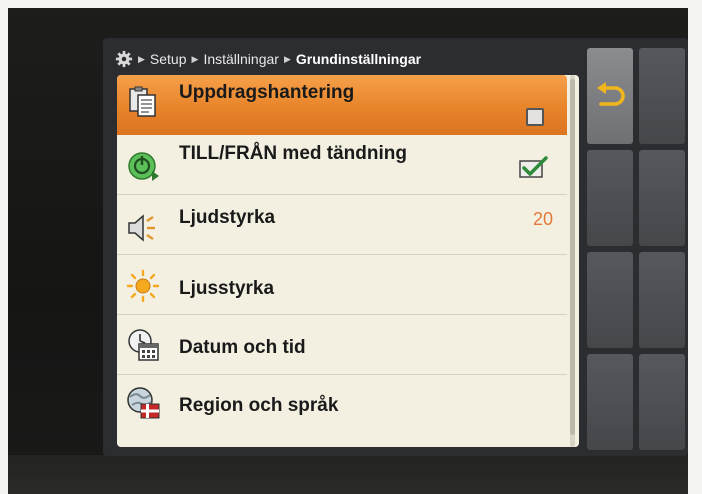  Describe the element at coordinates (142, 101) in the screenshot. I see `task-management-icon` at that location.